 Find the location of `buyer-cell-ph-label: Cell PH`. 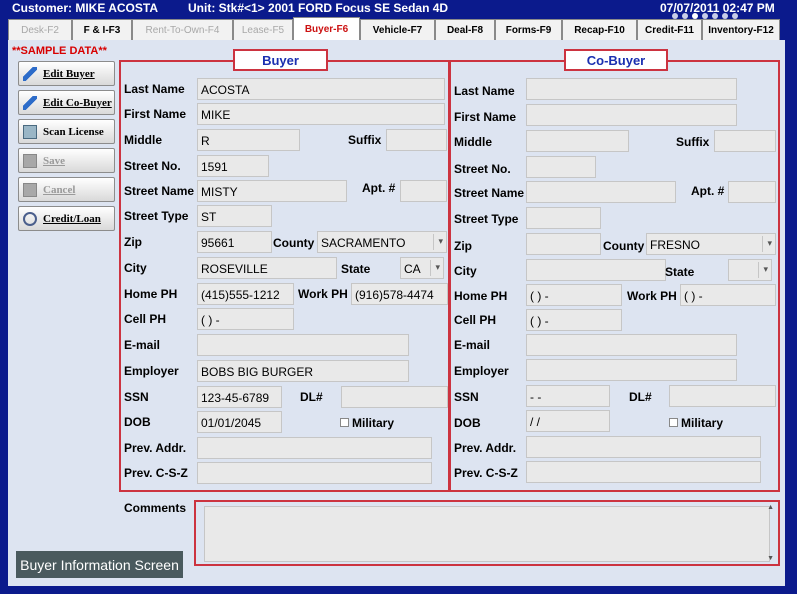

buyer-cell-ph-label: Cell PH is located at coordinates (145, 319).